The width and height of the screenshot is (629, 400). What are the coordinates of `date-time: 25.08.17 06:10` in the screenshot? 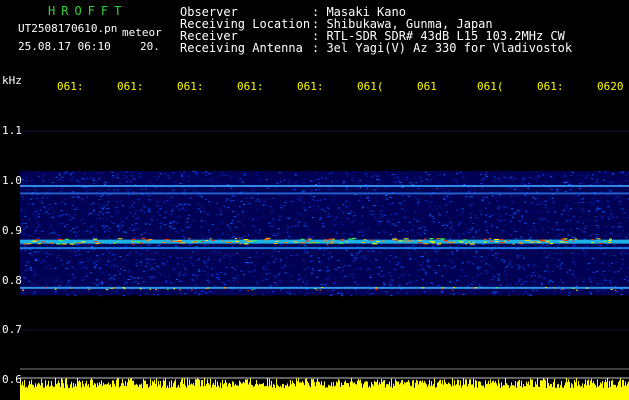 It's located at (64, 46).